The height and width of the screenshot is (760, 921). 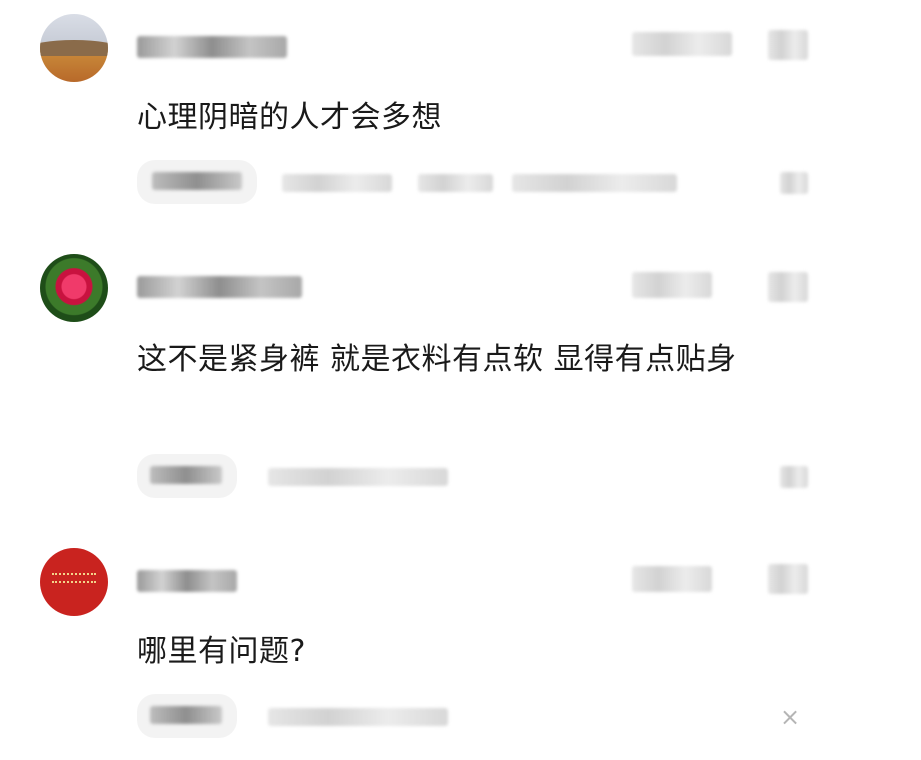 I want to click on comment-text: 这不是紧身裤 就是衣料有点软 显得有点贴身, so click(x=437, y=359).